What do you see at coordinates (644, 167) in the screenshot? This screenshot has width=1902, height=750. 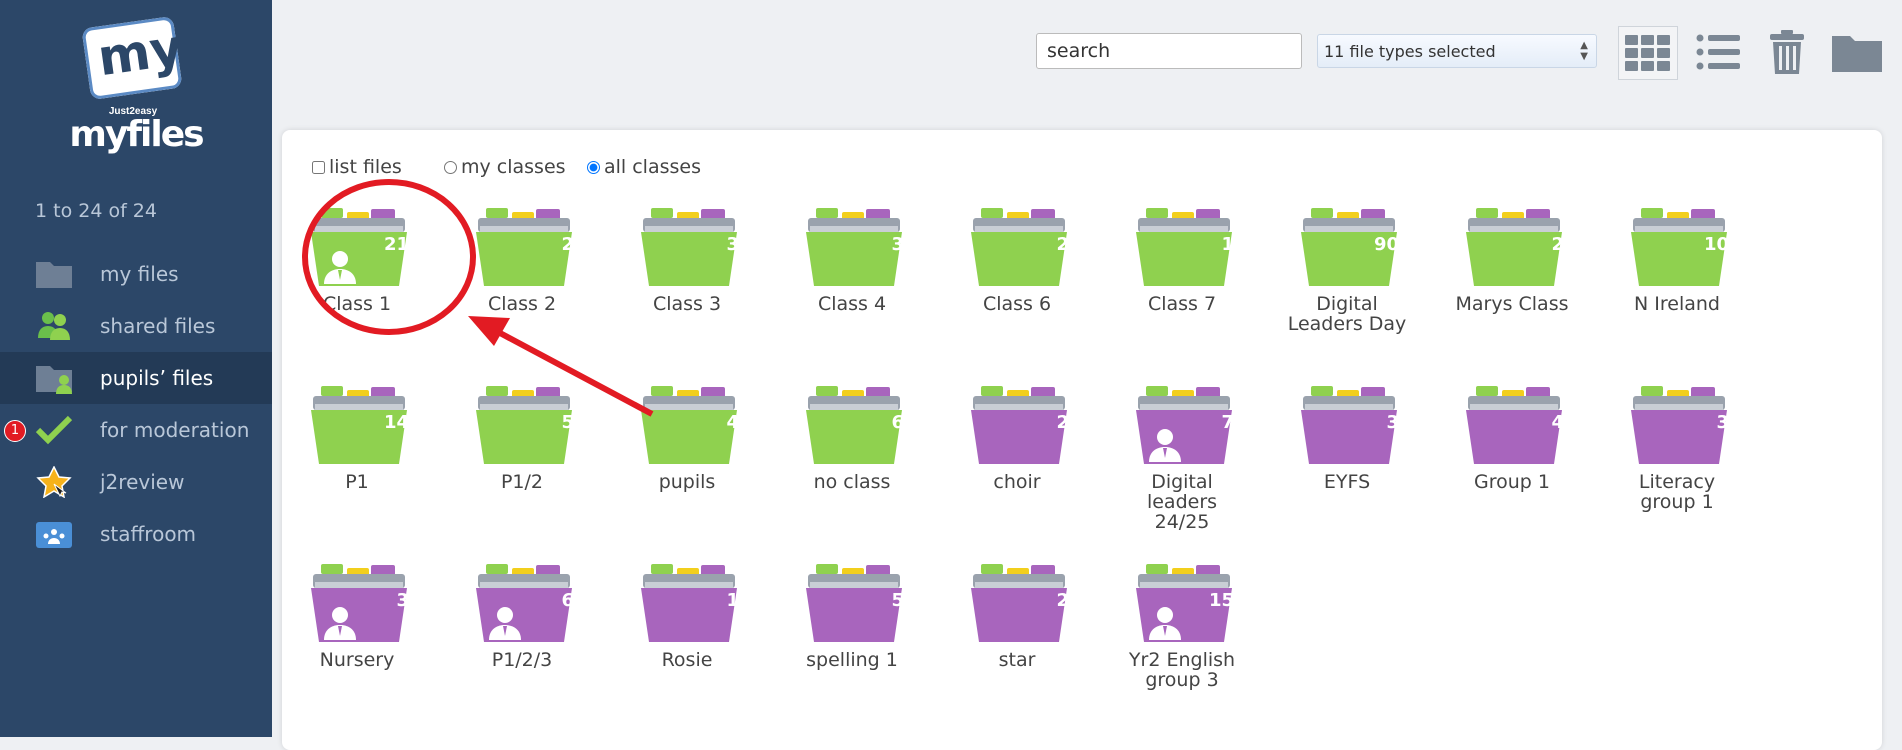 I see `all-classes-option: all classes` at bounding box center [644, 167].